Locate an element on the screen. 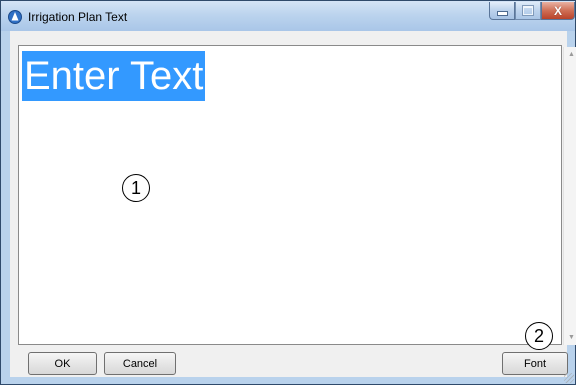  scroll-up-arrow-icon: ▲ is located at coordinates (571, 54).